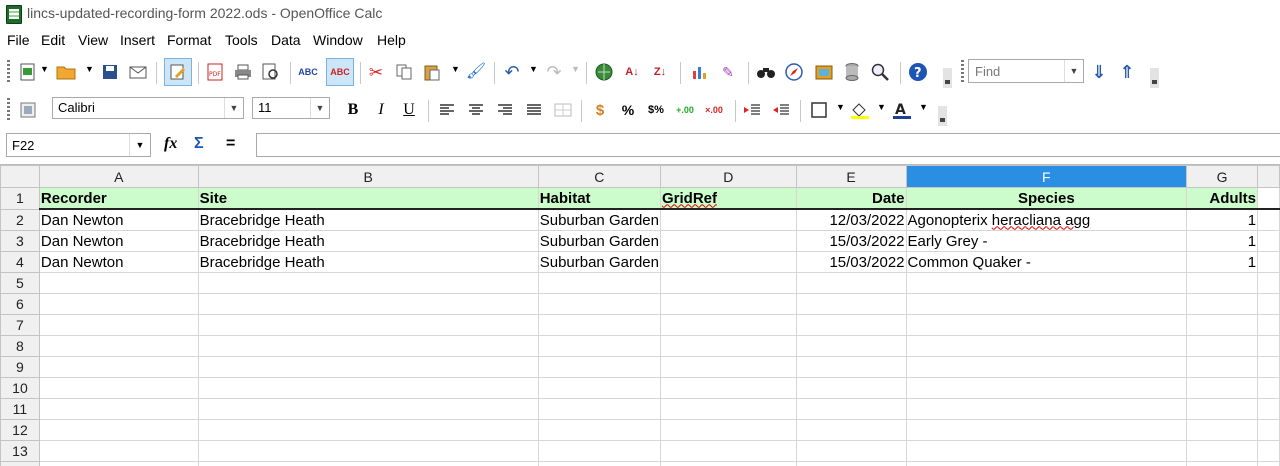 The width and height of the screenshot is (1280, 466). What do you see at coordinates (148, 108) in the screenshot?
I see `font-name-box: Calibri ▼` at bounding box center [148, 108].